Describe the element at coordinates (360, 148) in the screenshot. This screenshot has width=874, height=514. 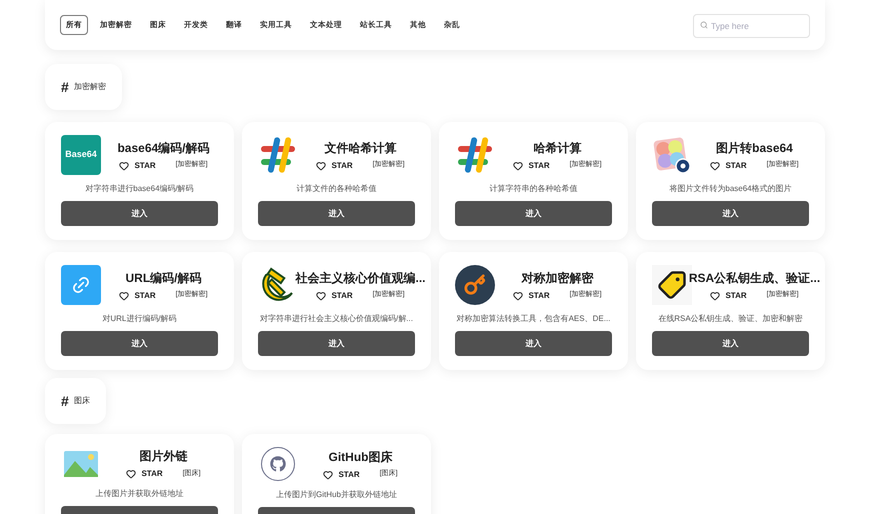
I see `tool-title: 文件哈希计算` at that location.